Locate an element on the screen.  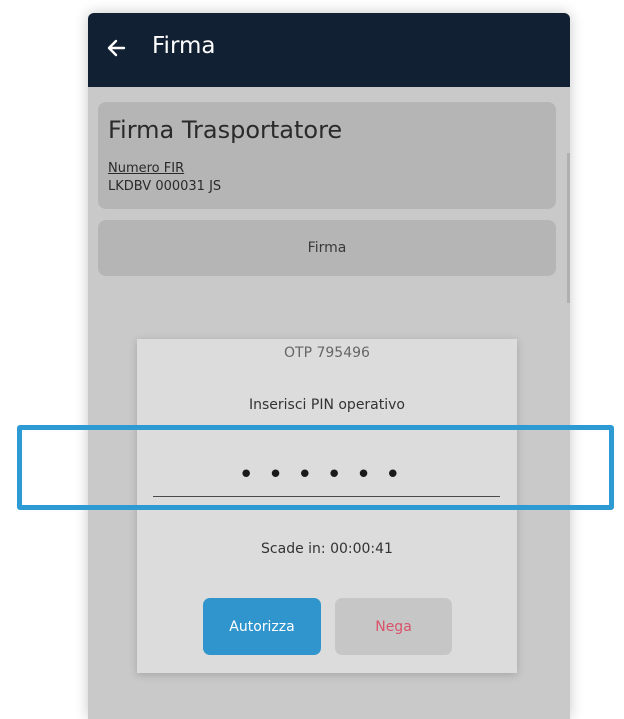
highlight-box is located at coordinates (315, 467).